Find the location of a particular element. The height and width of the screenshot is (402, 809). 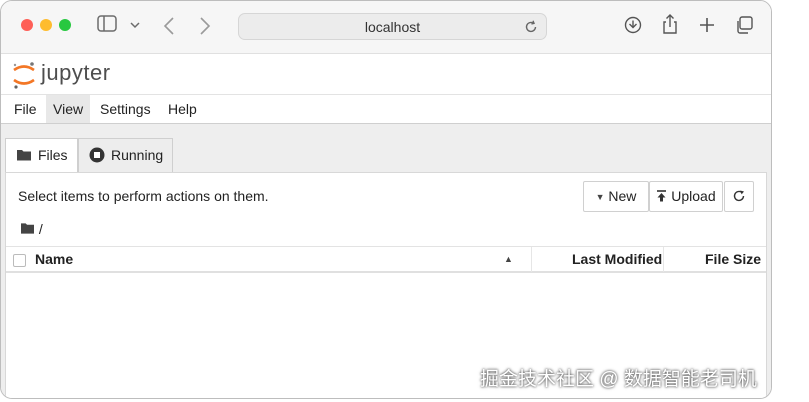

upload-icon is located at coordinates (662, 196).